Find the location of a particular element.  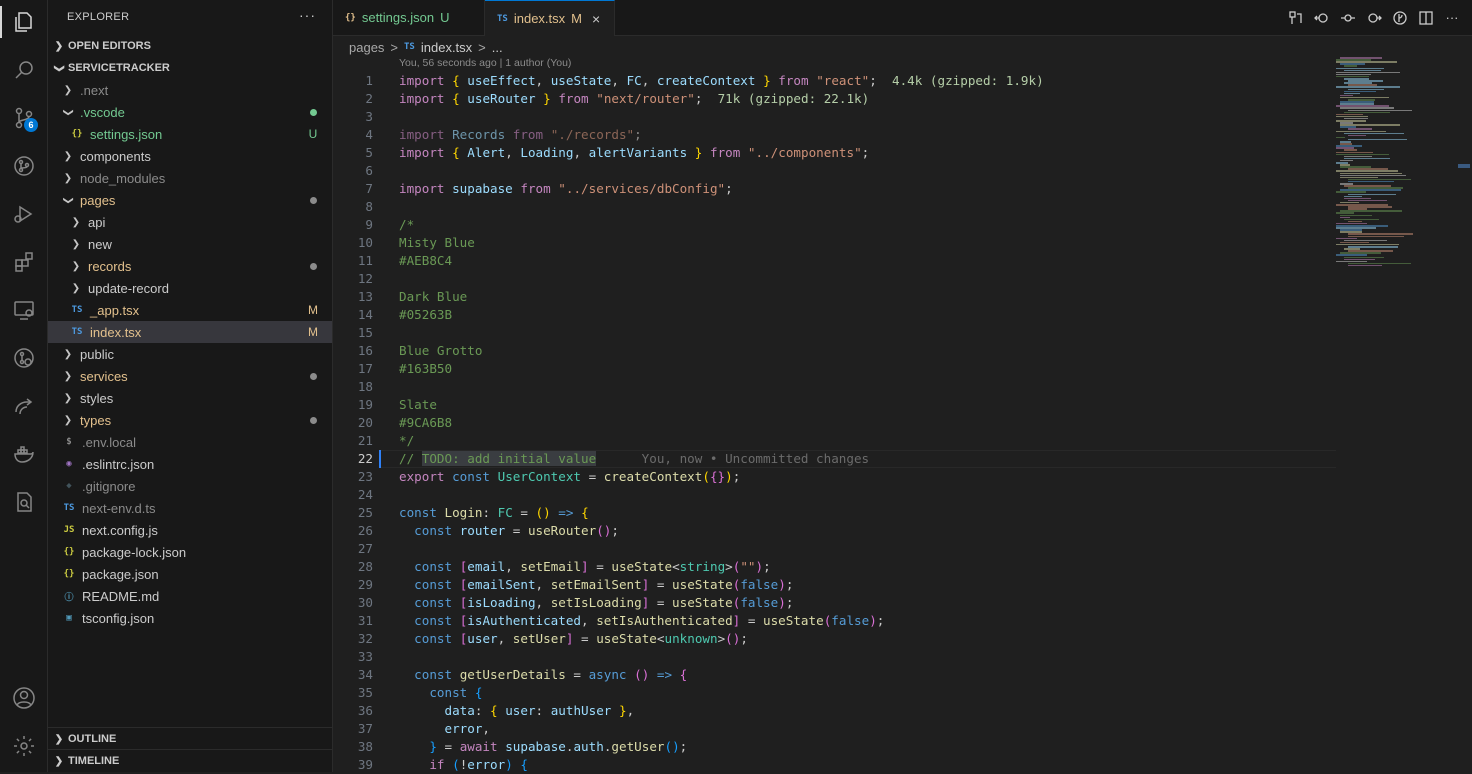

gitlens-inspect-icon is located at coordinates (1400, 18).